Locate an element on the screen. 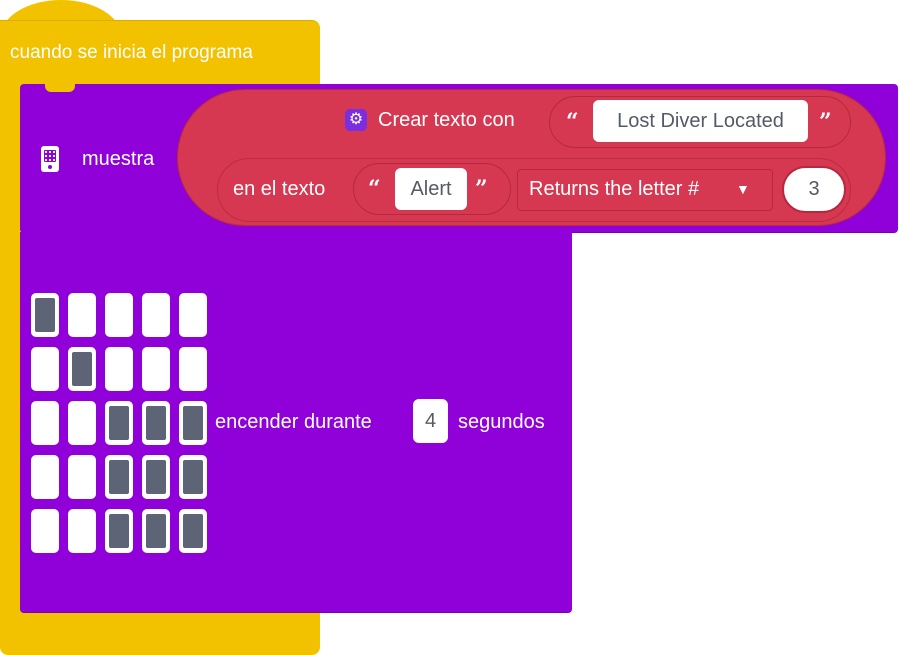  led-grid is located at coordinates (119, 423).